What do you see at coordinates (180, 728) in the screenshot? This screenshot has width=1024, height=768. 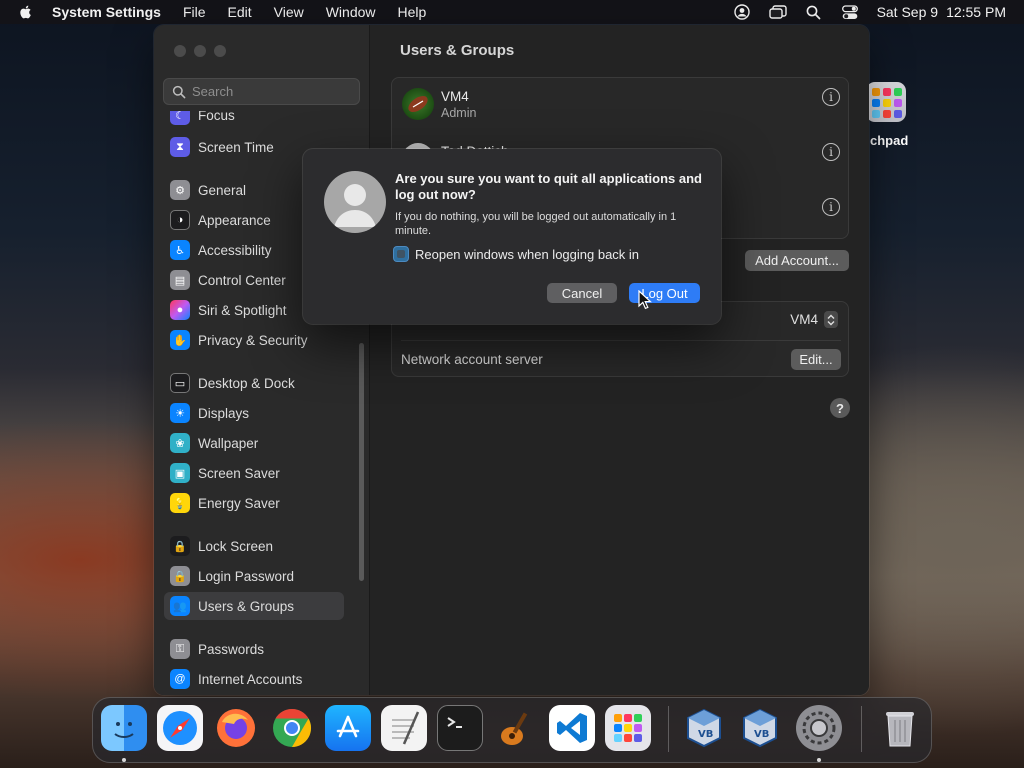 I see `safari-icon` at bounding box center [180, 728].